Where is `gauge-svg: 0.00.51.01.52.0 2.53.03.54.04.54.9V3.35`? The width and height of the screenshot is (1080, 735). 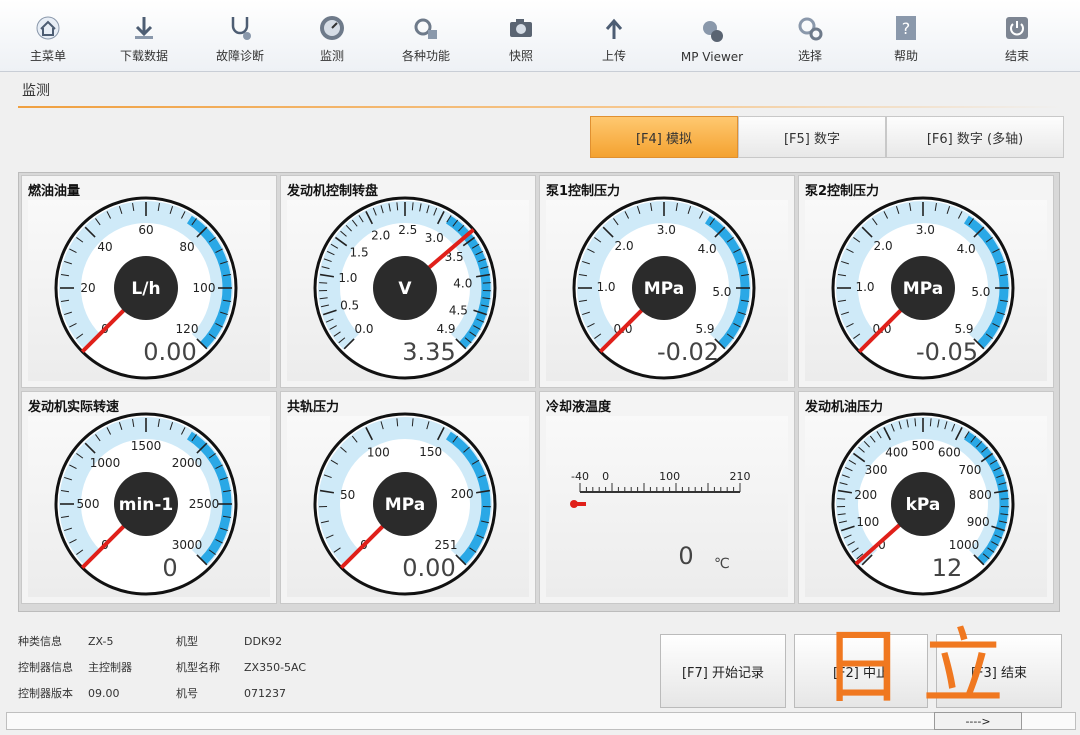
gauge-svg: 0.00.51.01.52.0 2.53.03.54.04.54.9V3.35 is located at coordinates (405, 288).